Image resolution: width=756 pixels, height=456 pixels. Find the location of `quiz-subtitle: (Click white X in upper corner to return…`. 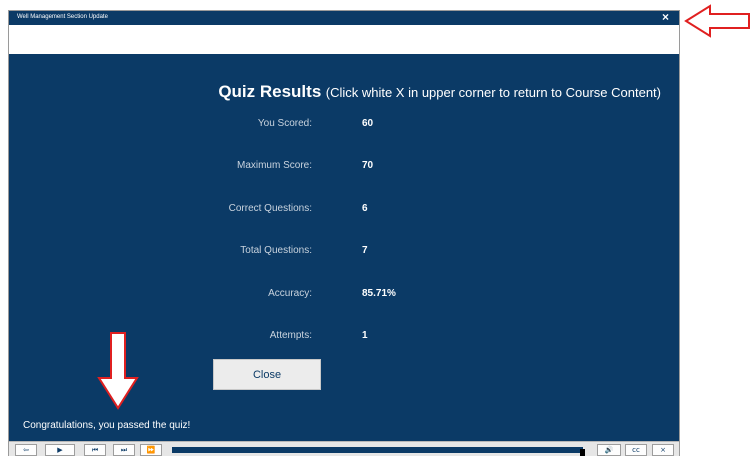

quiz-subtitle: (Click white X in upper corner to return… is located at coordinates (493, 92).